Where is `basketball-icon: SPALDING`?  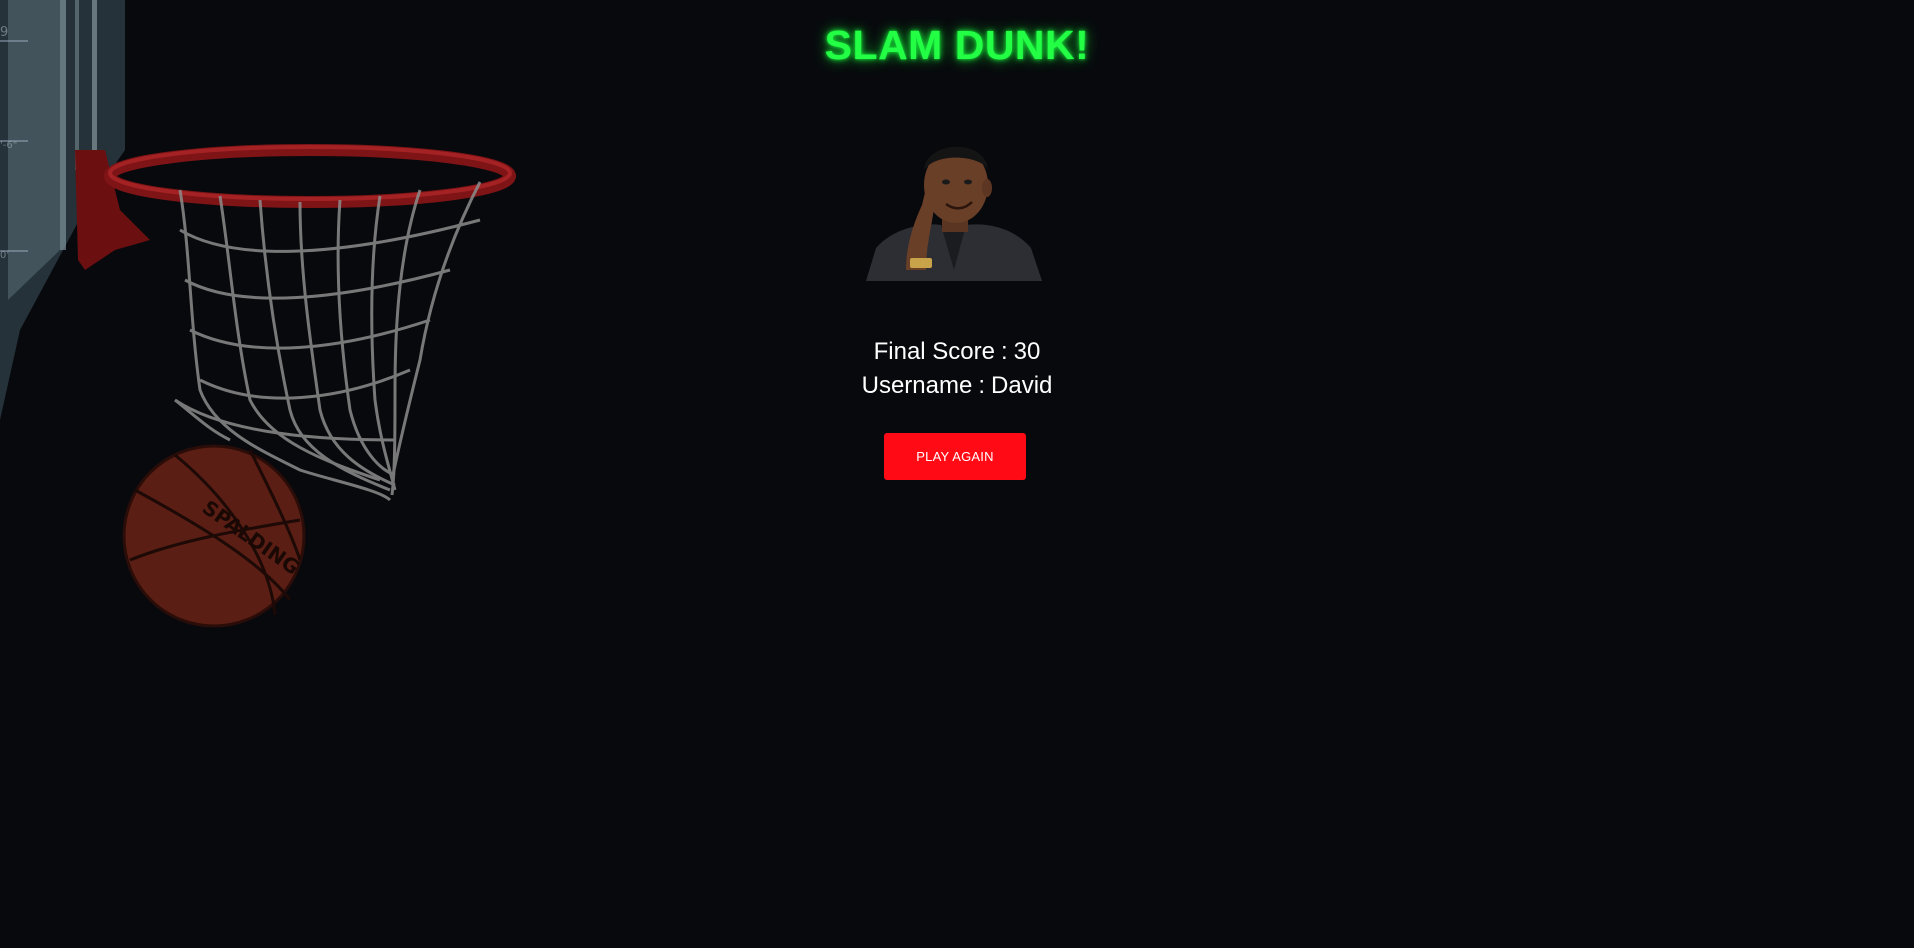 basketball-icon: SPALDING is located at coordinates (214, 536).